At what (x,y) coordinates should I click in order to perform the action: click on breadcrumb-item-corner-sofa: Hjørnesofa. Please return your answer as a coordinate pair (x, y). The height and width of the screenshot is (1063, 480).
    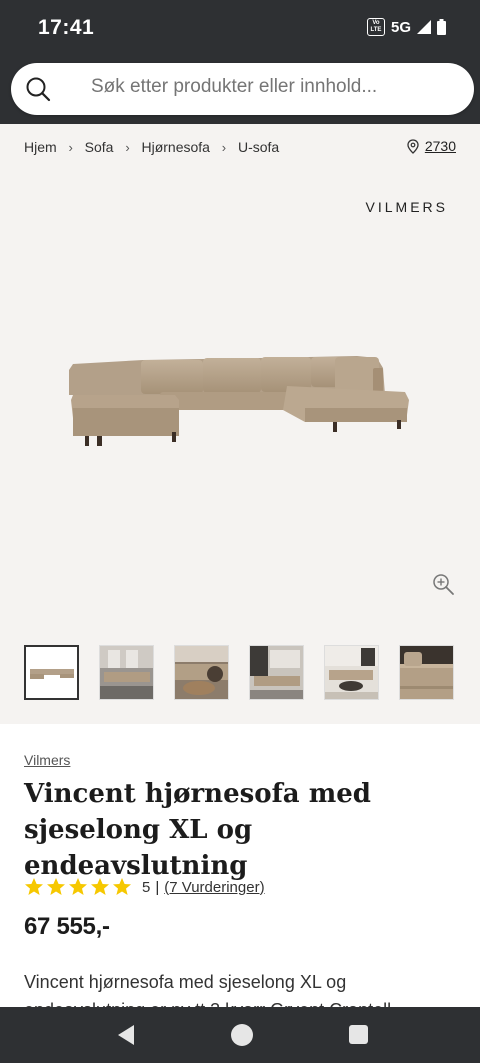
    Looking at the image, I should click on (175, 147).